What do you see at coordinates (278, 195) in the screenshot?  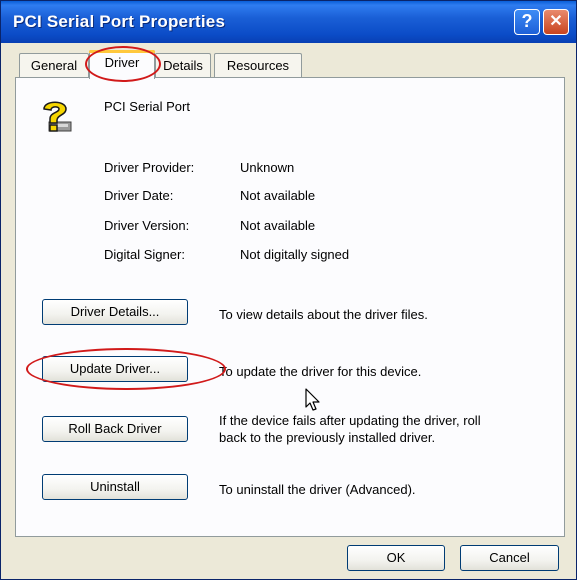 I see `driver-date-value: Not available` at bounding box center [278, 195].